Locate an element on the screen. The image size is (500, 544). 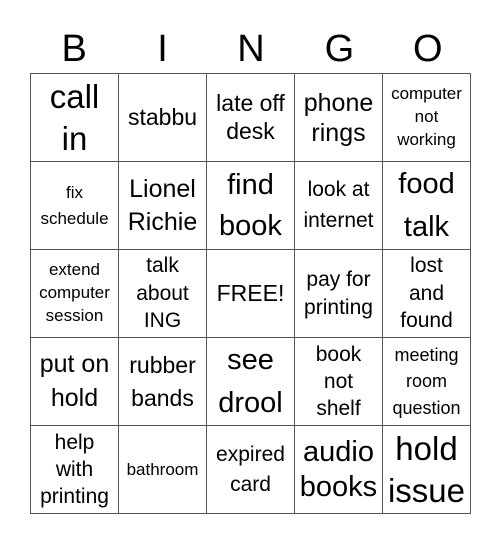
header-letter-n: N is located at coordinates (251, 49).